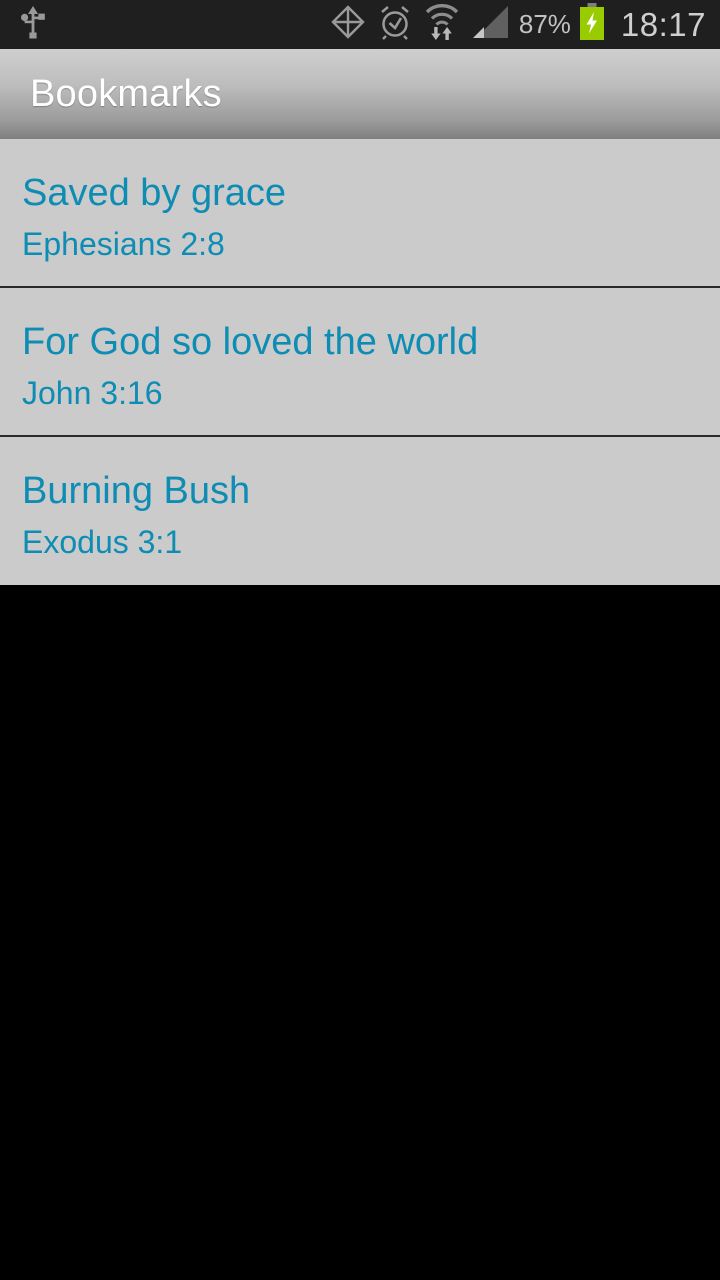 The width and height of the screenshot is (720, 1280). I want to click on cellular-signal-icon, so click(490, 24).